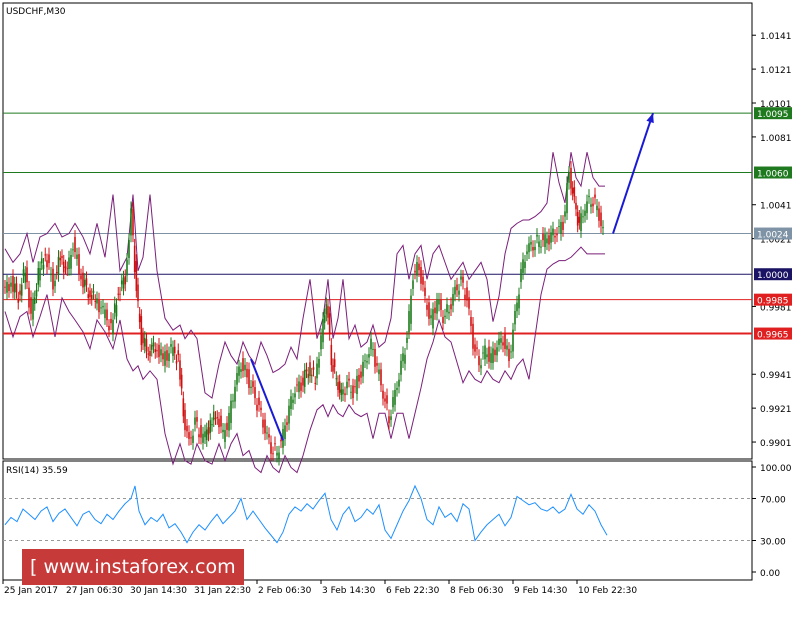 This screenshot has height=621, width=800. What do you see at coordinates (776, 469) in the screenshot?
I see `rsi-tick-label: 100.00` at bounding box center [776, 469].